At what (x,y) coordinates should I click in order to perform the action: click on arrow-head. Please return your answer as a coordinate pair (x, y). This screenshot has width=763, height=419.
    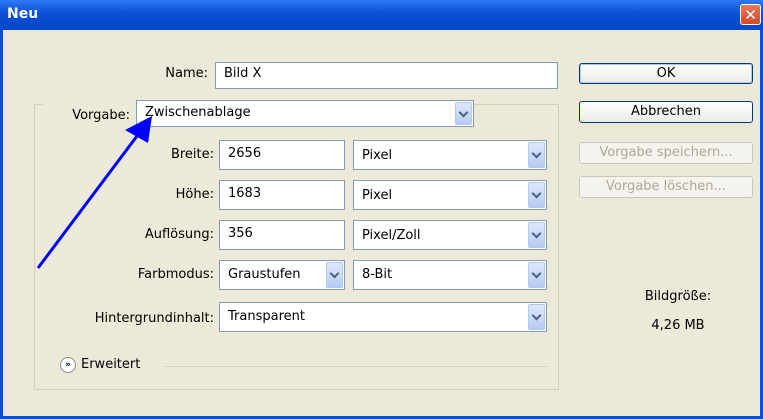
    Looking at the image, I should click on (138, 129).